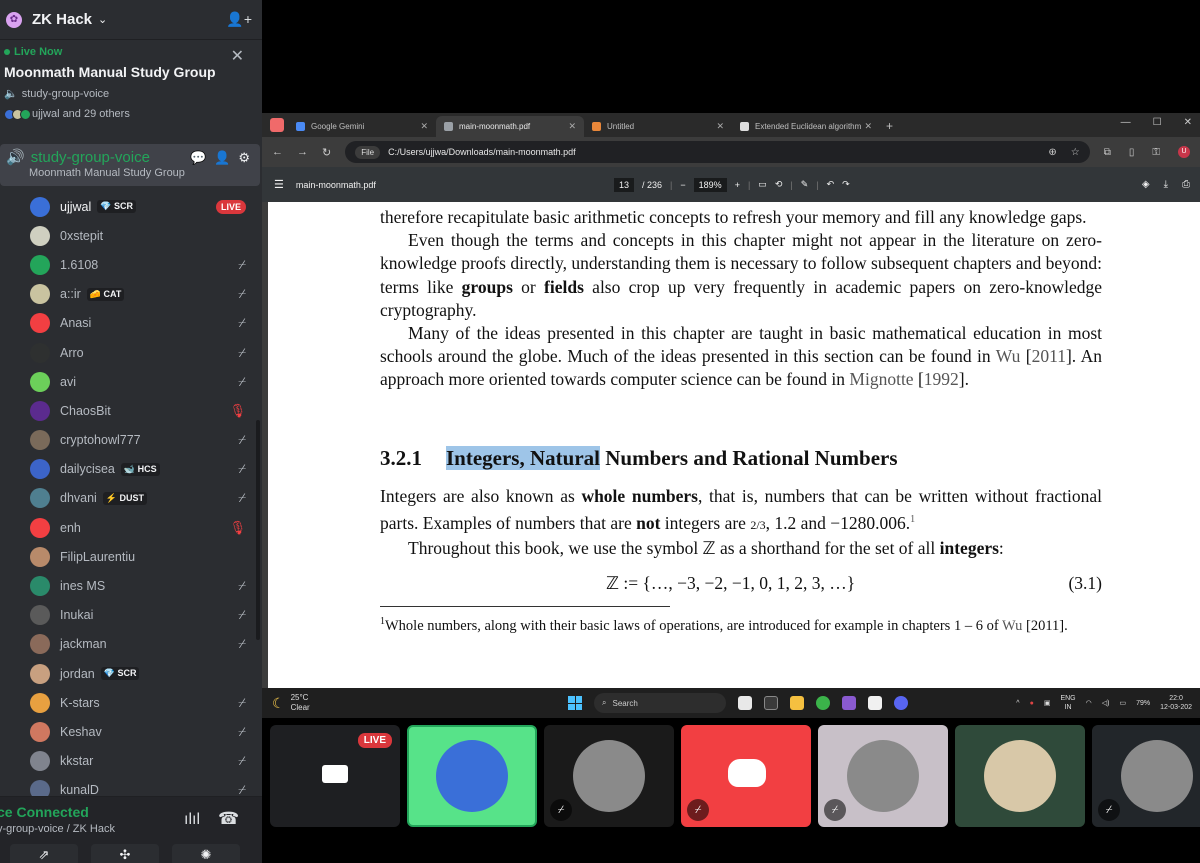 The height and width of the screenshot is (863, 1200). I want to click on invite-people-icon: 👤+, so click(239, 19).